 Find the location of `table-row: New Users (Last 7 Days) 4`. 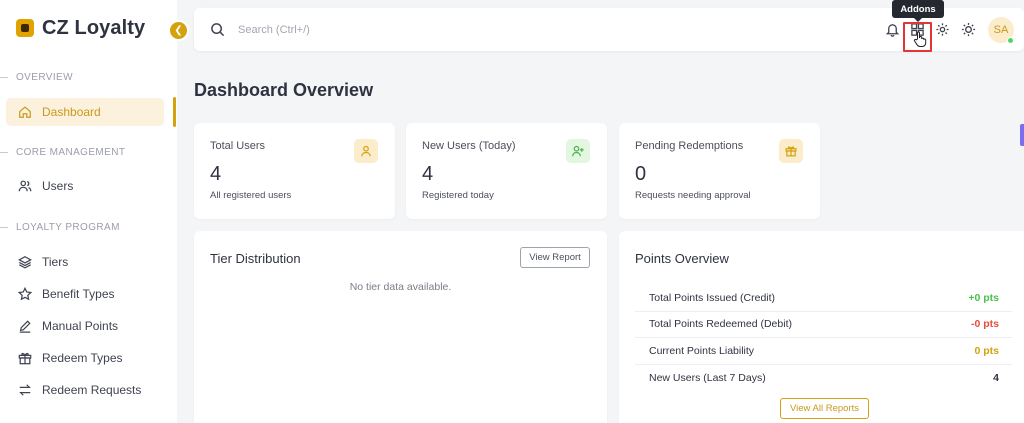

table-row: New Users (Last 7 Days) 4 is located at coordinates (823, 378).